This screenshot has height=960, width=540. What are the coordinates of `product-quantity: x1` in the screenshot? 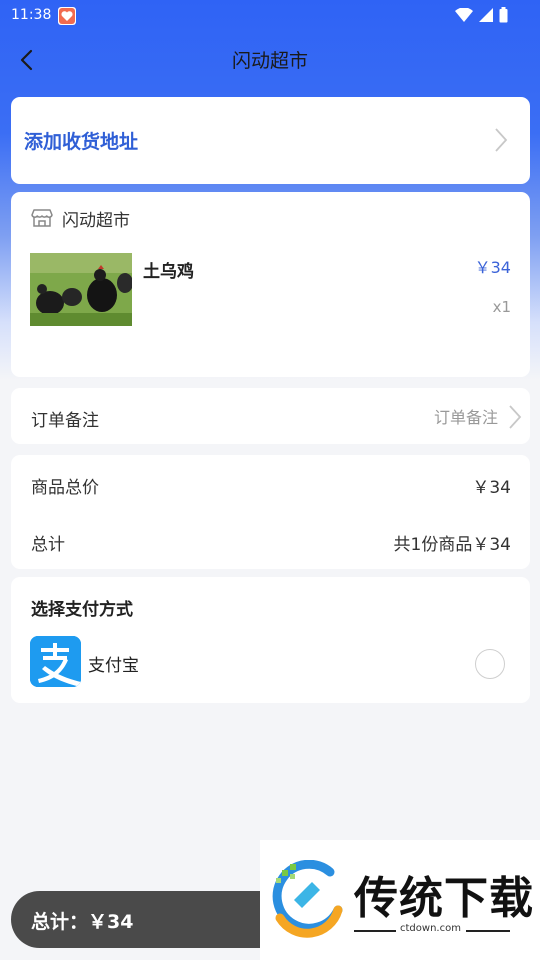 It's located at (501, 307).